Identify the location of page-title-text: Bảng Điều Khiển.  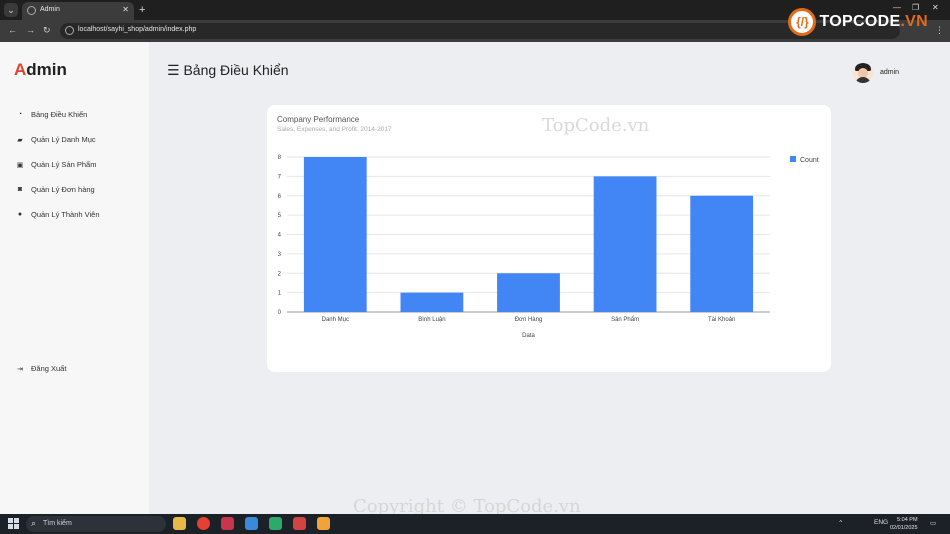
(236, 70).